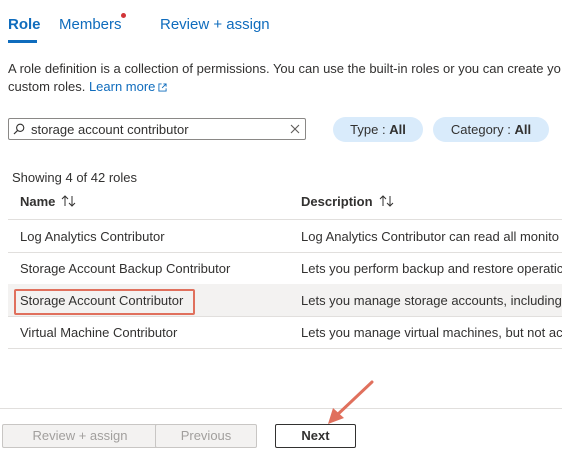 This screenshot has width=562, height=450. Describe the element at coordinates (523, 129) in the screenshot. I see `category-filter-value: All` at that location.